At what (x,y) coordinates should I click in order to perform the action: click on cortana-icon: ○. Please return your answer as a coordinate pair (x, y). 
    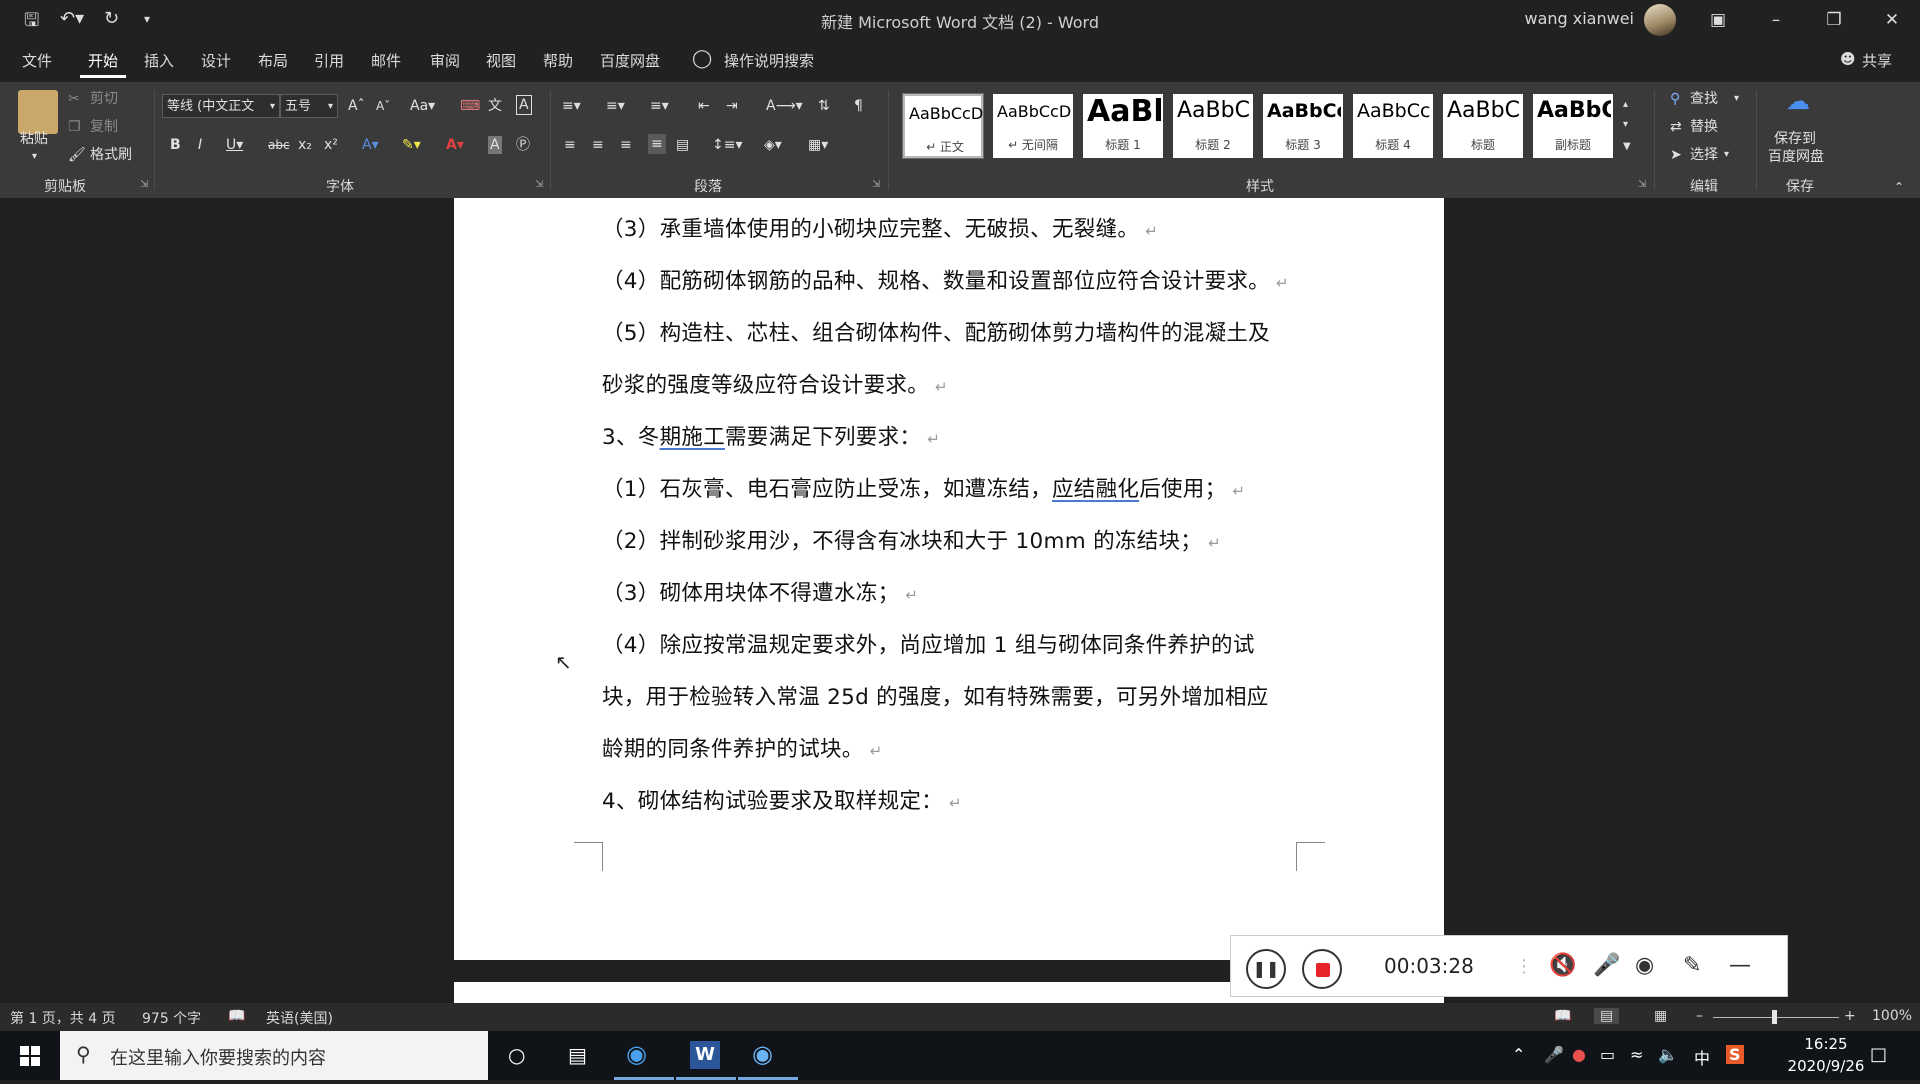
    Looking at the image, I should click on (516, 1055).